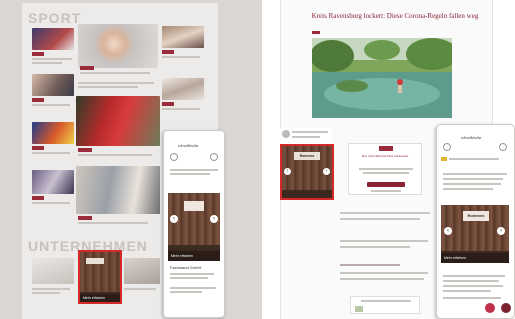  I want to click on overlay-title: Das Schwäbische Plus entdecken, so click(385, 156).